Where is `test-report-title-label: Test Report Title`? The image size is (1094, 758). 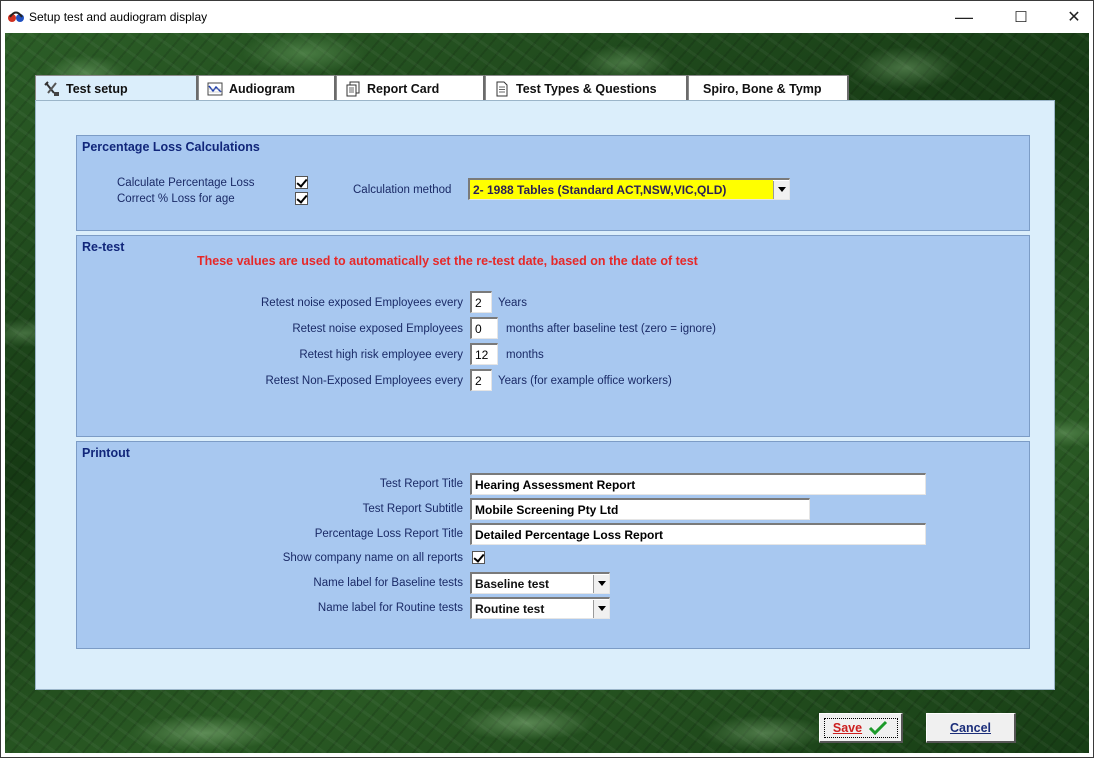 test-report-title-label: Test Report Title is located at coordinates (421, 484).